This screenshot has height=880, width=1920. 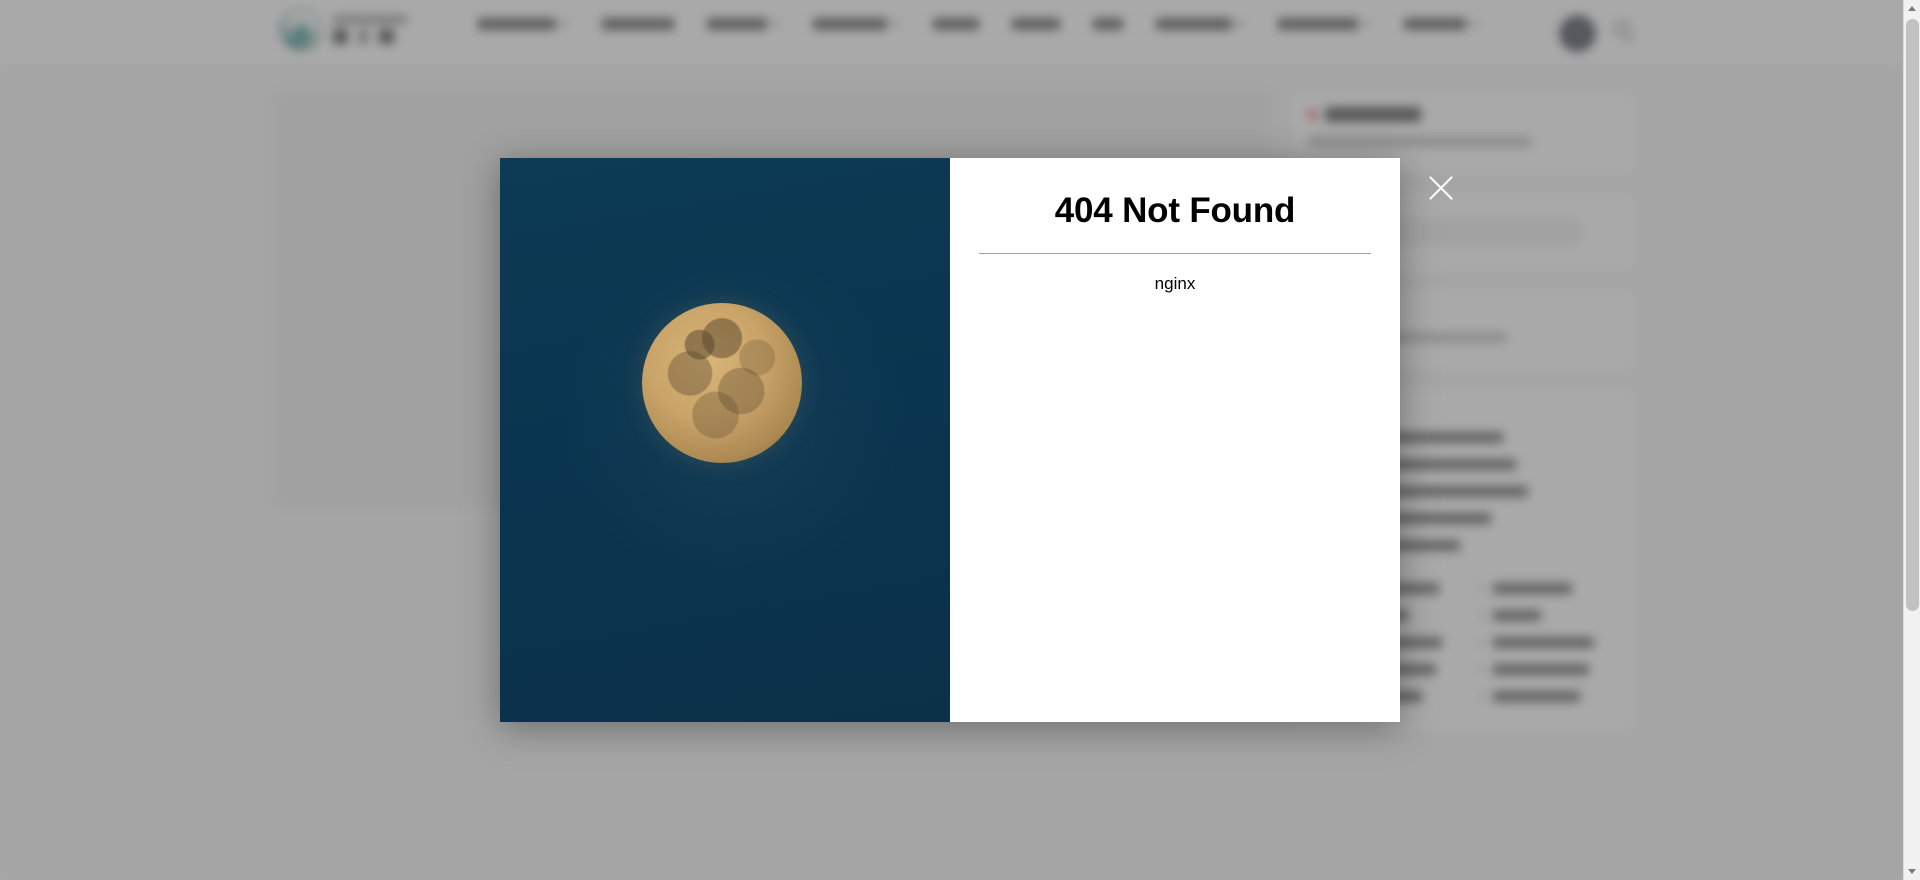 What do you see at coordinates (1175, 283) in the screenshot?
I see `server-signature: nginx` at bounding box center [1175, 283].